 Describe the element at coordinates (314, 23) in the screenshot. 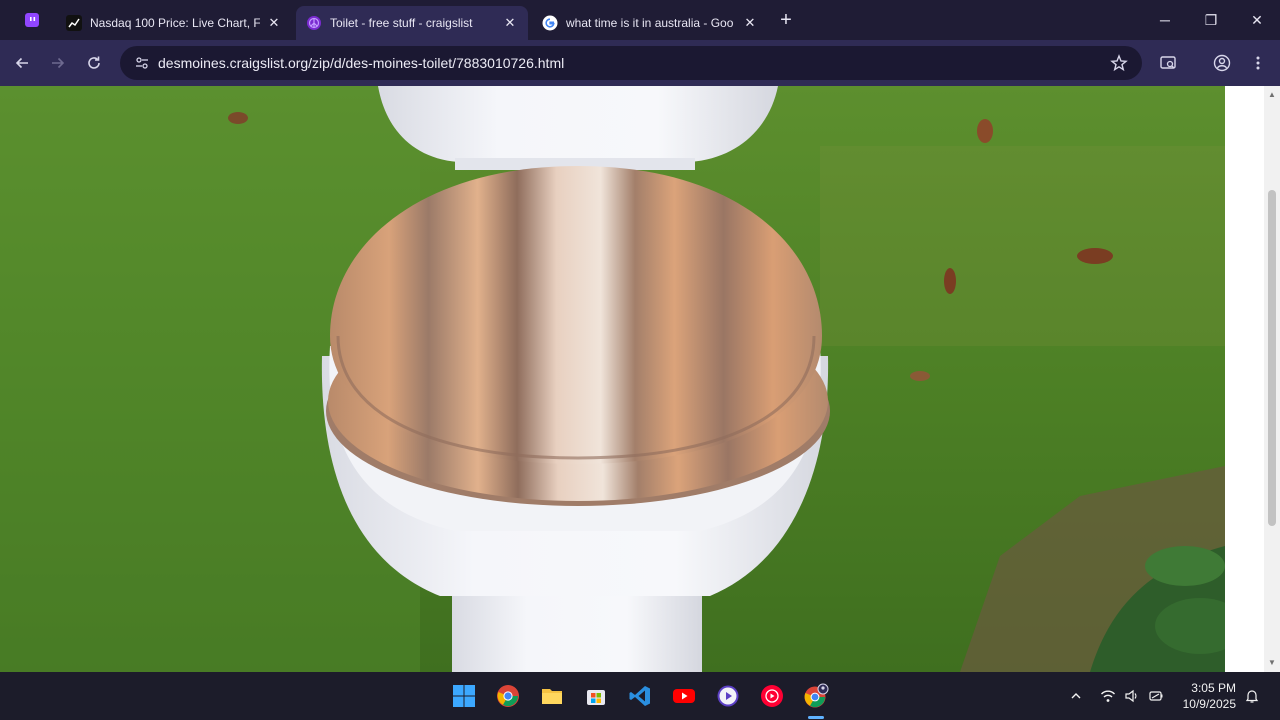

I see `craigslist-peace-icon` at that location.